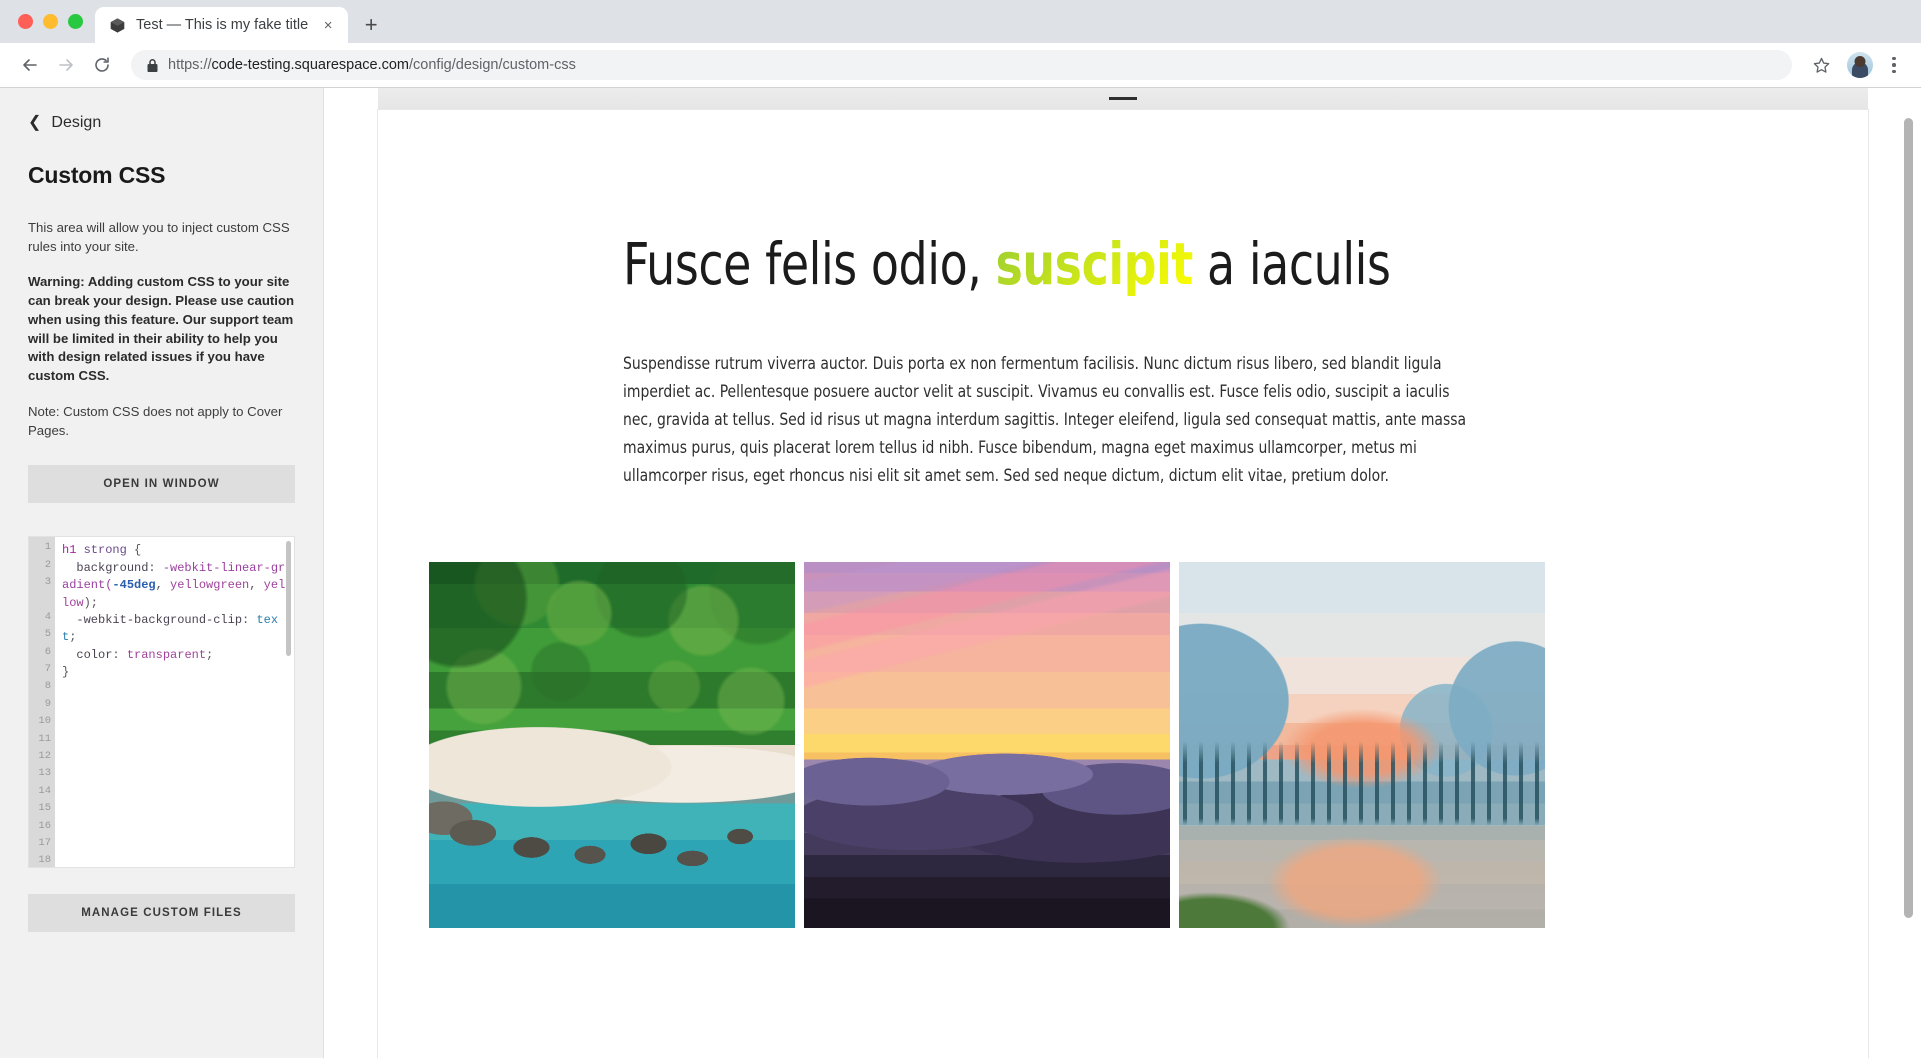 This screenshot has width=1921, height=1058. I want to click on window-traffic-lights, so click(52, 28).